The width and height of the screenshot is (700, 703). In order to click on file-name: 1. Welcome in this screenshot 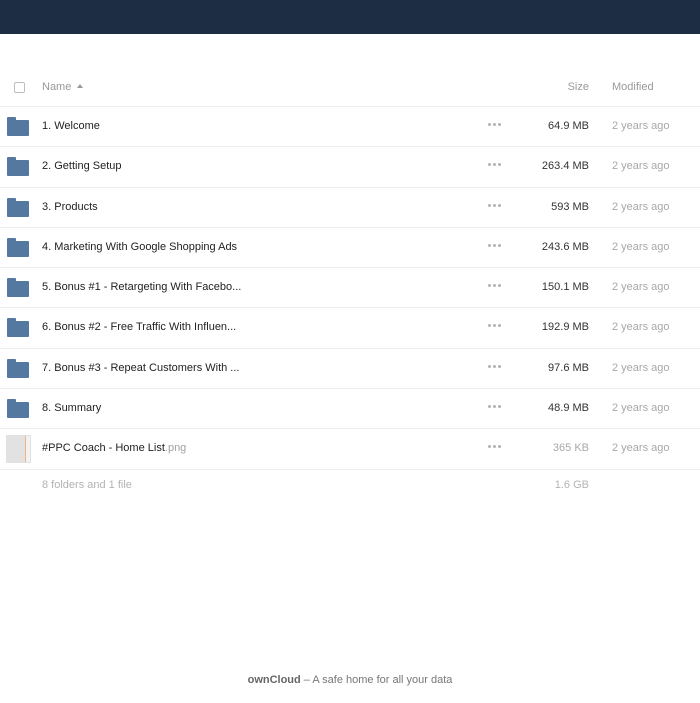, I will do `click(71, 126)`.